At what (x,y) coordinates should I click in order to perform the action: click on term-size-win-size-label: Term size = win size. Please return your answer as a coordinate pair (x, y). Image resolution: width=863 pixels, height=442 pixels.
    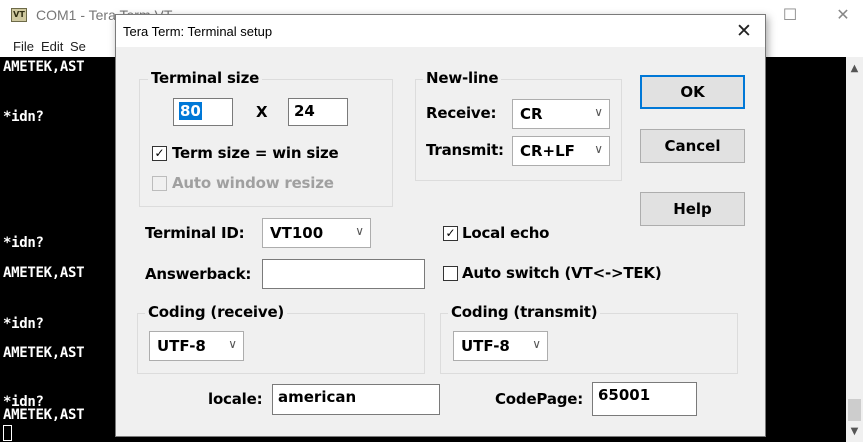
    Looking at the image, I should click on (255, 153).